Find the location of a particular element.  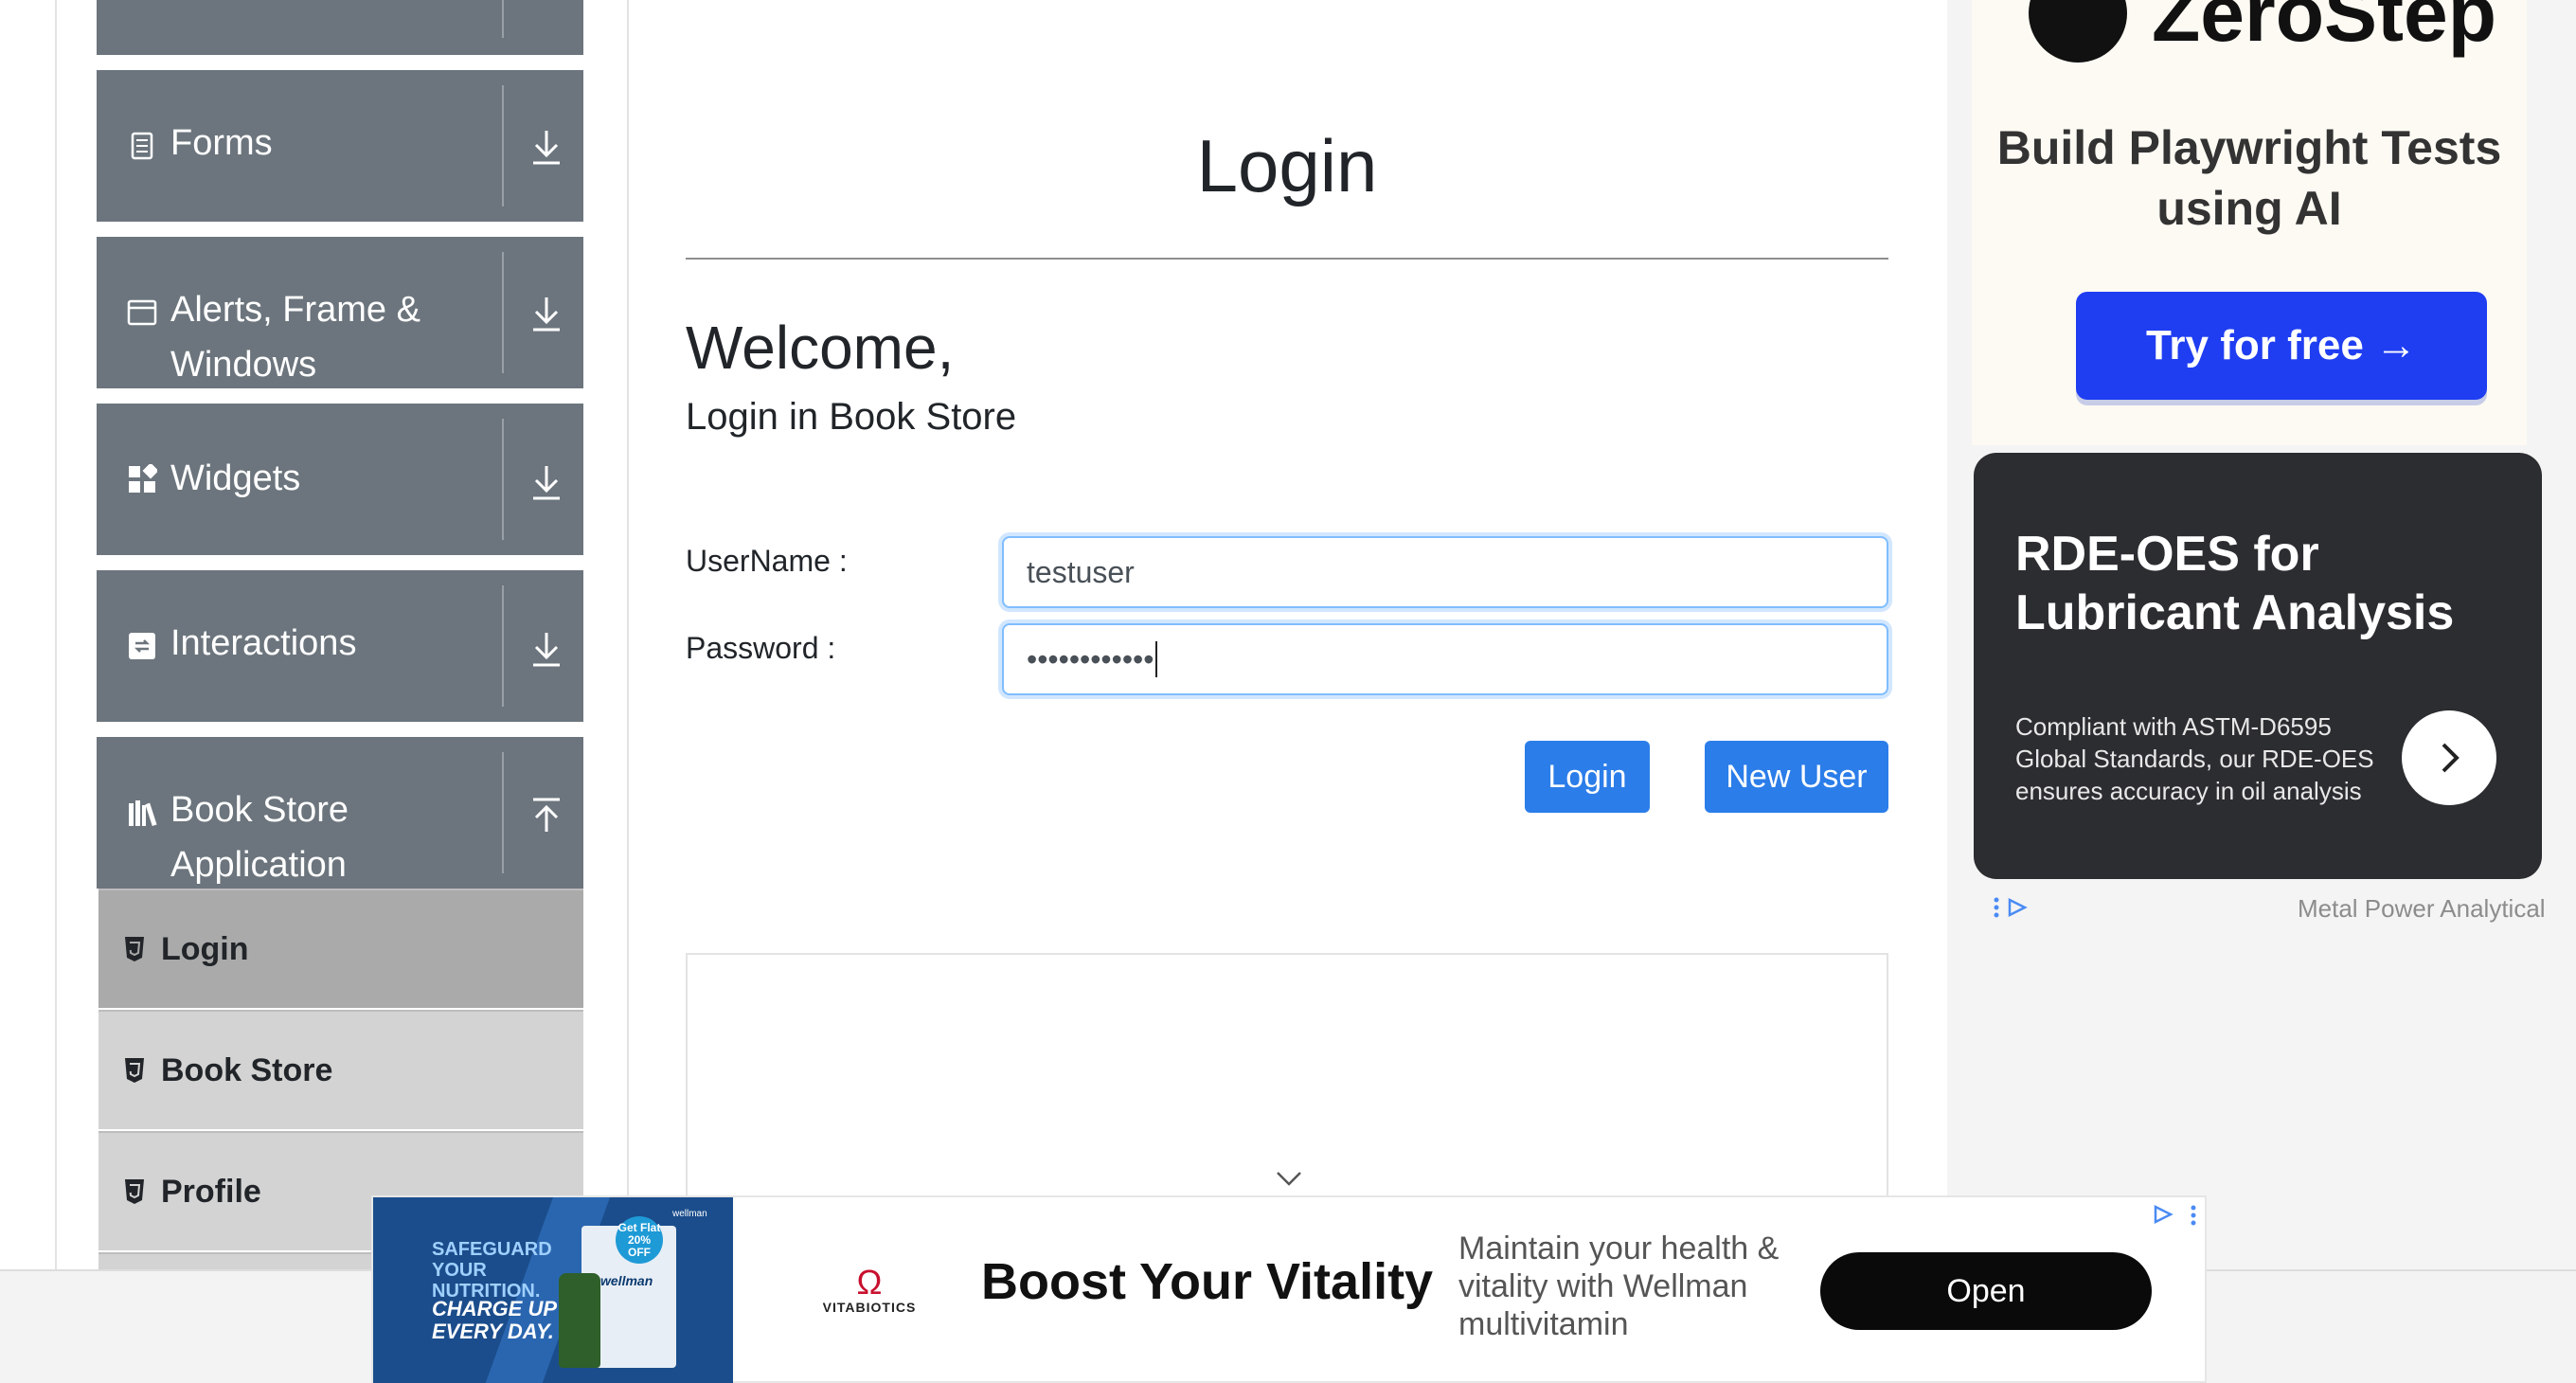

zerostep-brand: ZeroStep is located at coordinates (2324, 29).